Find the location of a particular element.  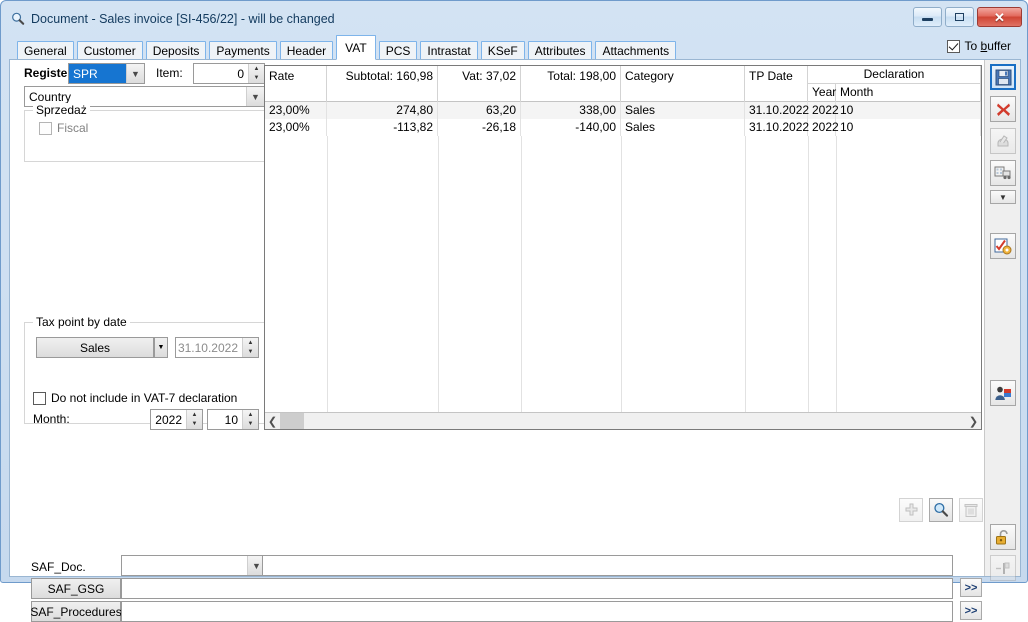

column-header-subtotal: Subtotal: 160,98 is located at coordinates (382, 84).